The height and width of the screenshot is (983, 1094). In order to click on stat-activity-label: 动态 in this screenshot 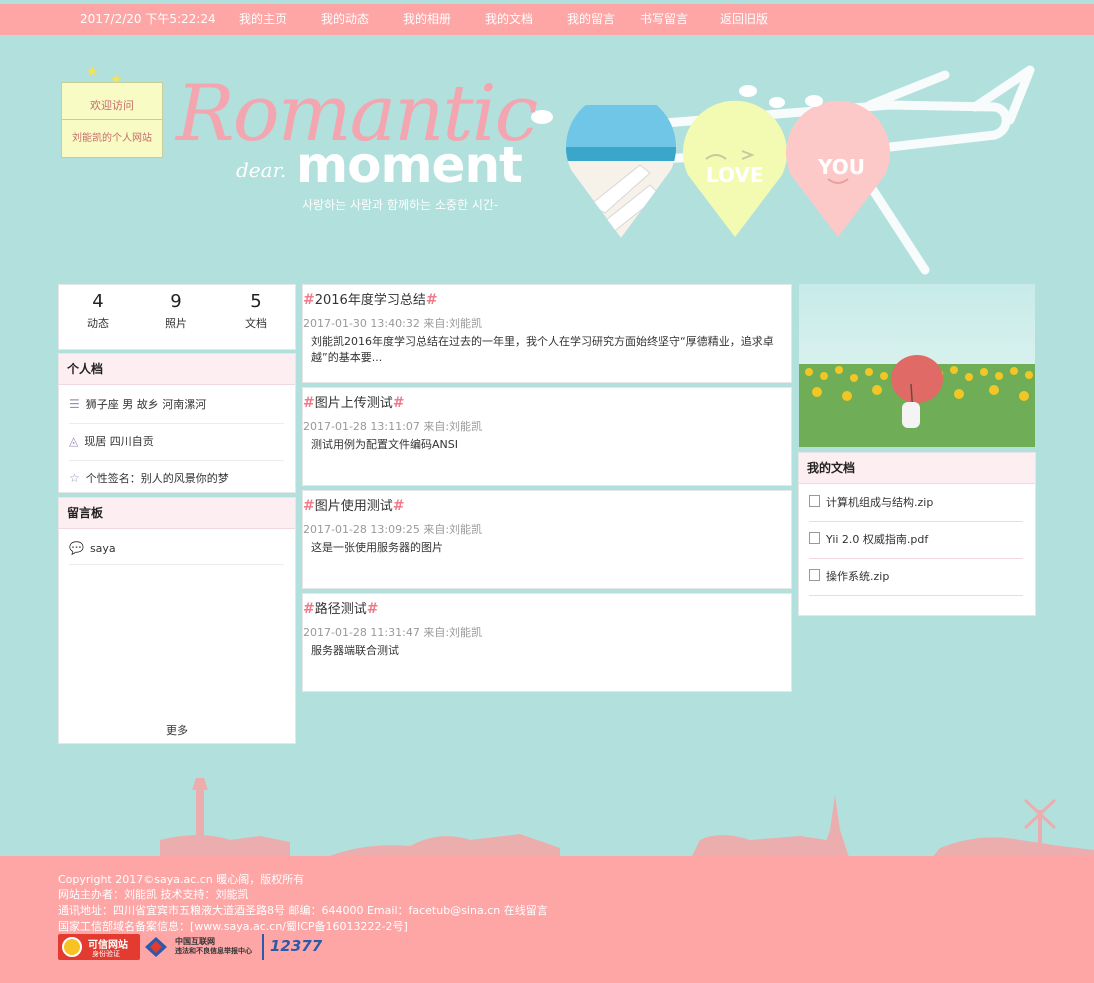, I will do `click(98, 323)`.